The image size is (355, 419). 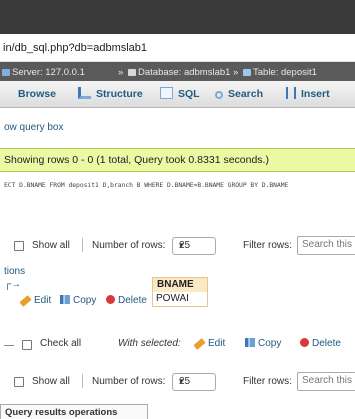 I want to click on tab-bar: Browse Structure SQL Search Insert, so click(x=177, y=94).